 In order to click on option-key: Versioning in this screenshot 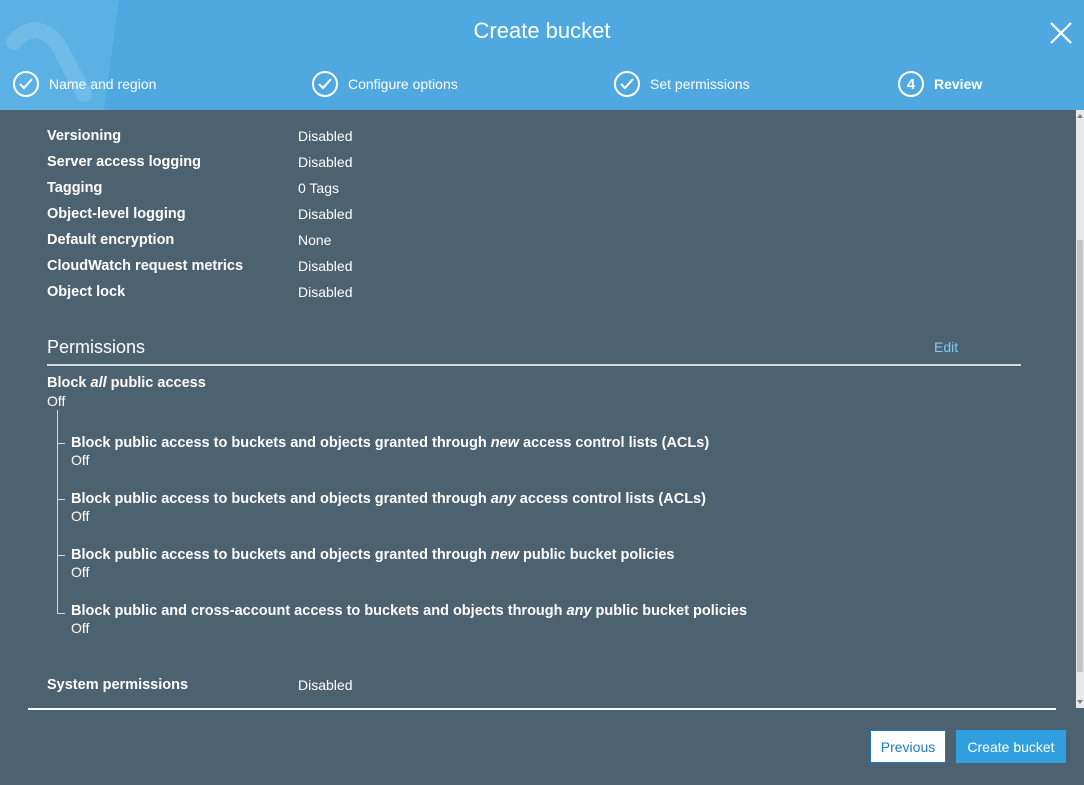, I will do `click(84, 136)`.